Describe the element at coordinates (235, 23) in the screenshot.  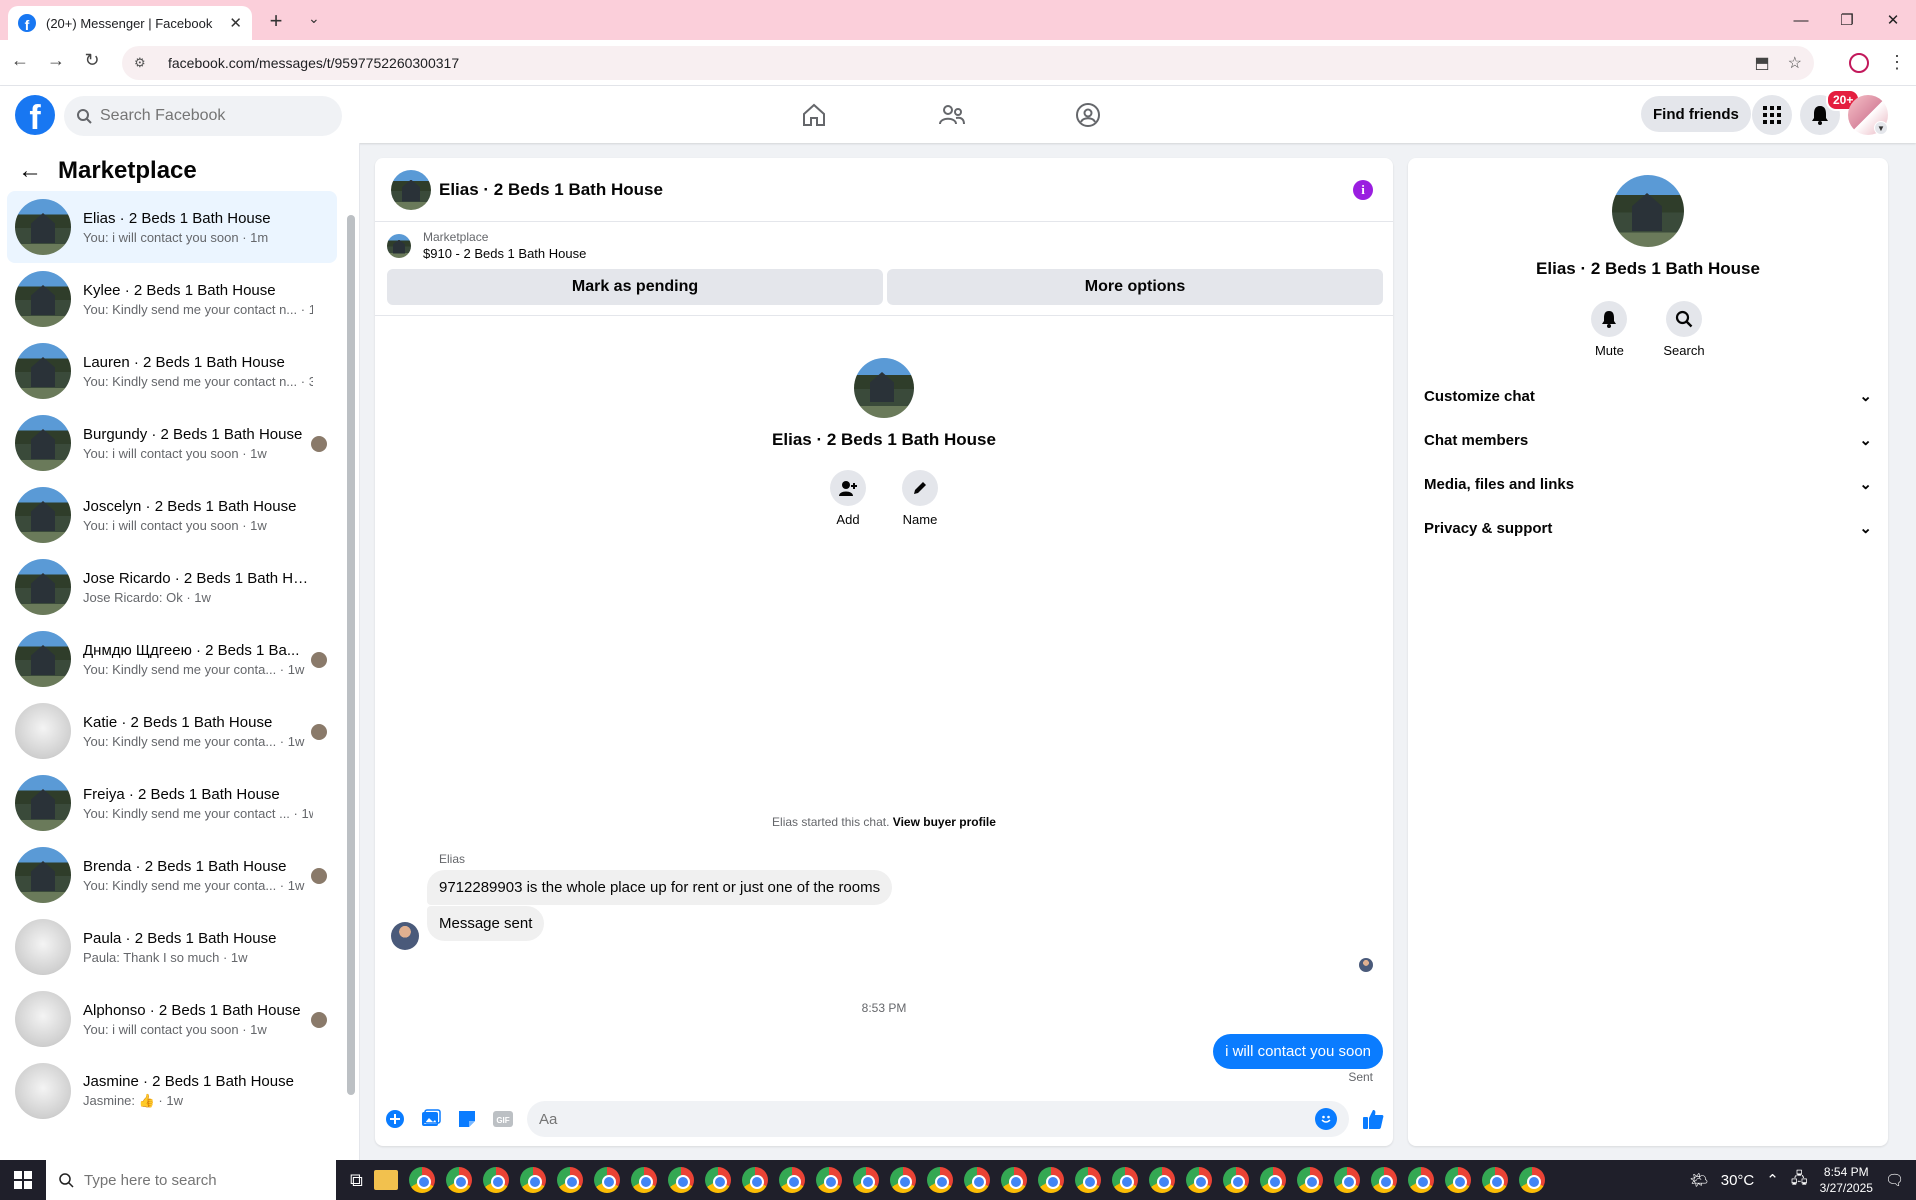
I see `close-tab-icon: ✕` at that location.